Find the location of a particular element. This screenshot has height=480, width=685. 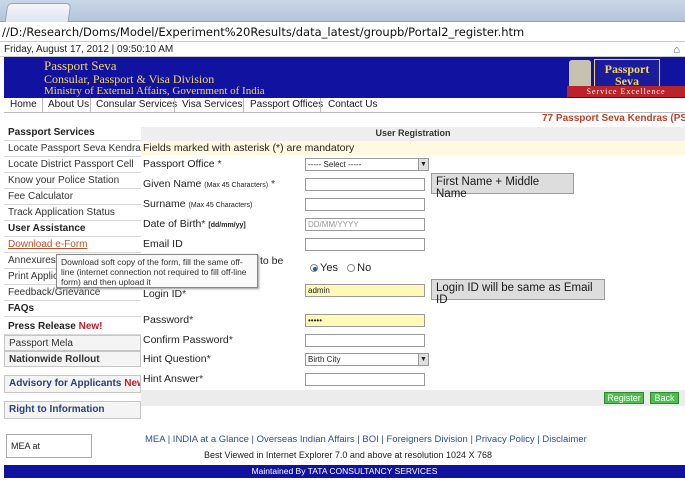

no-radio: No is located at coordinates (359, 268).